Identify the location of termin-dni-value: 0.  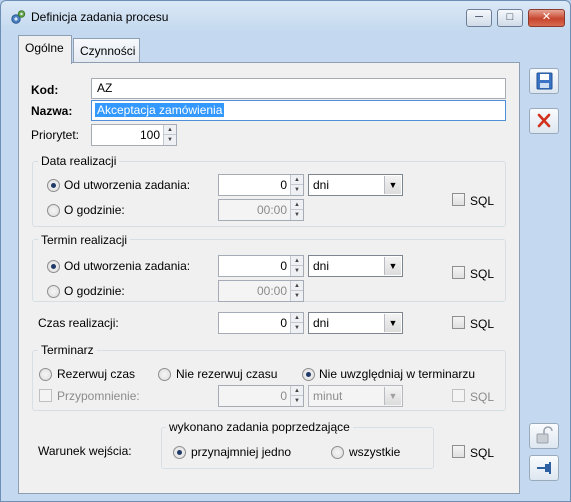
(283, 266).